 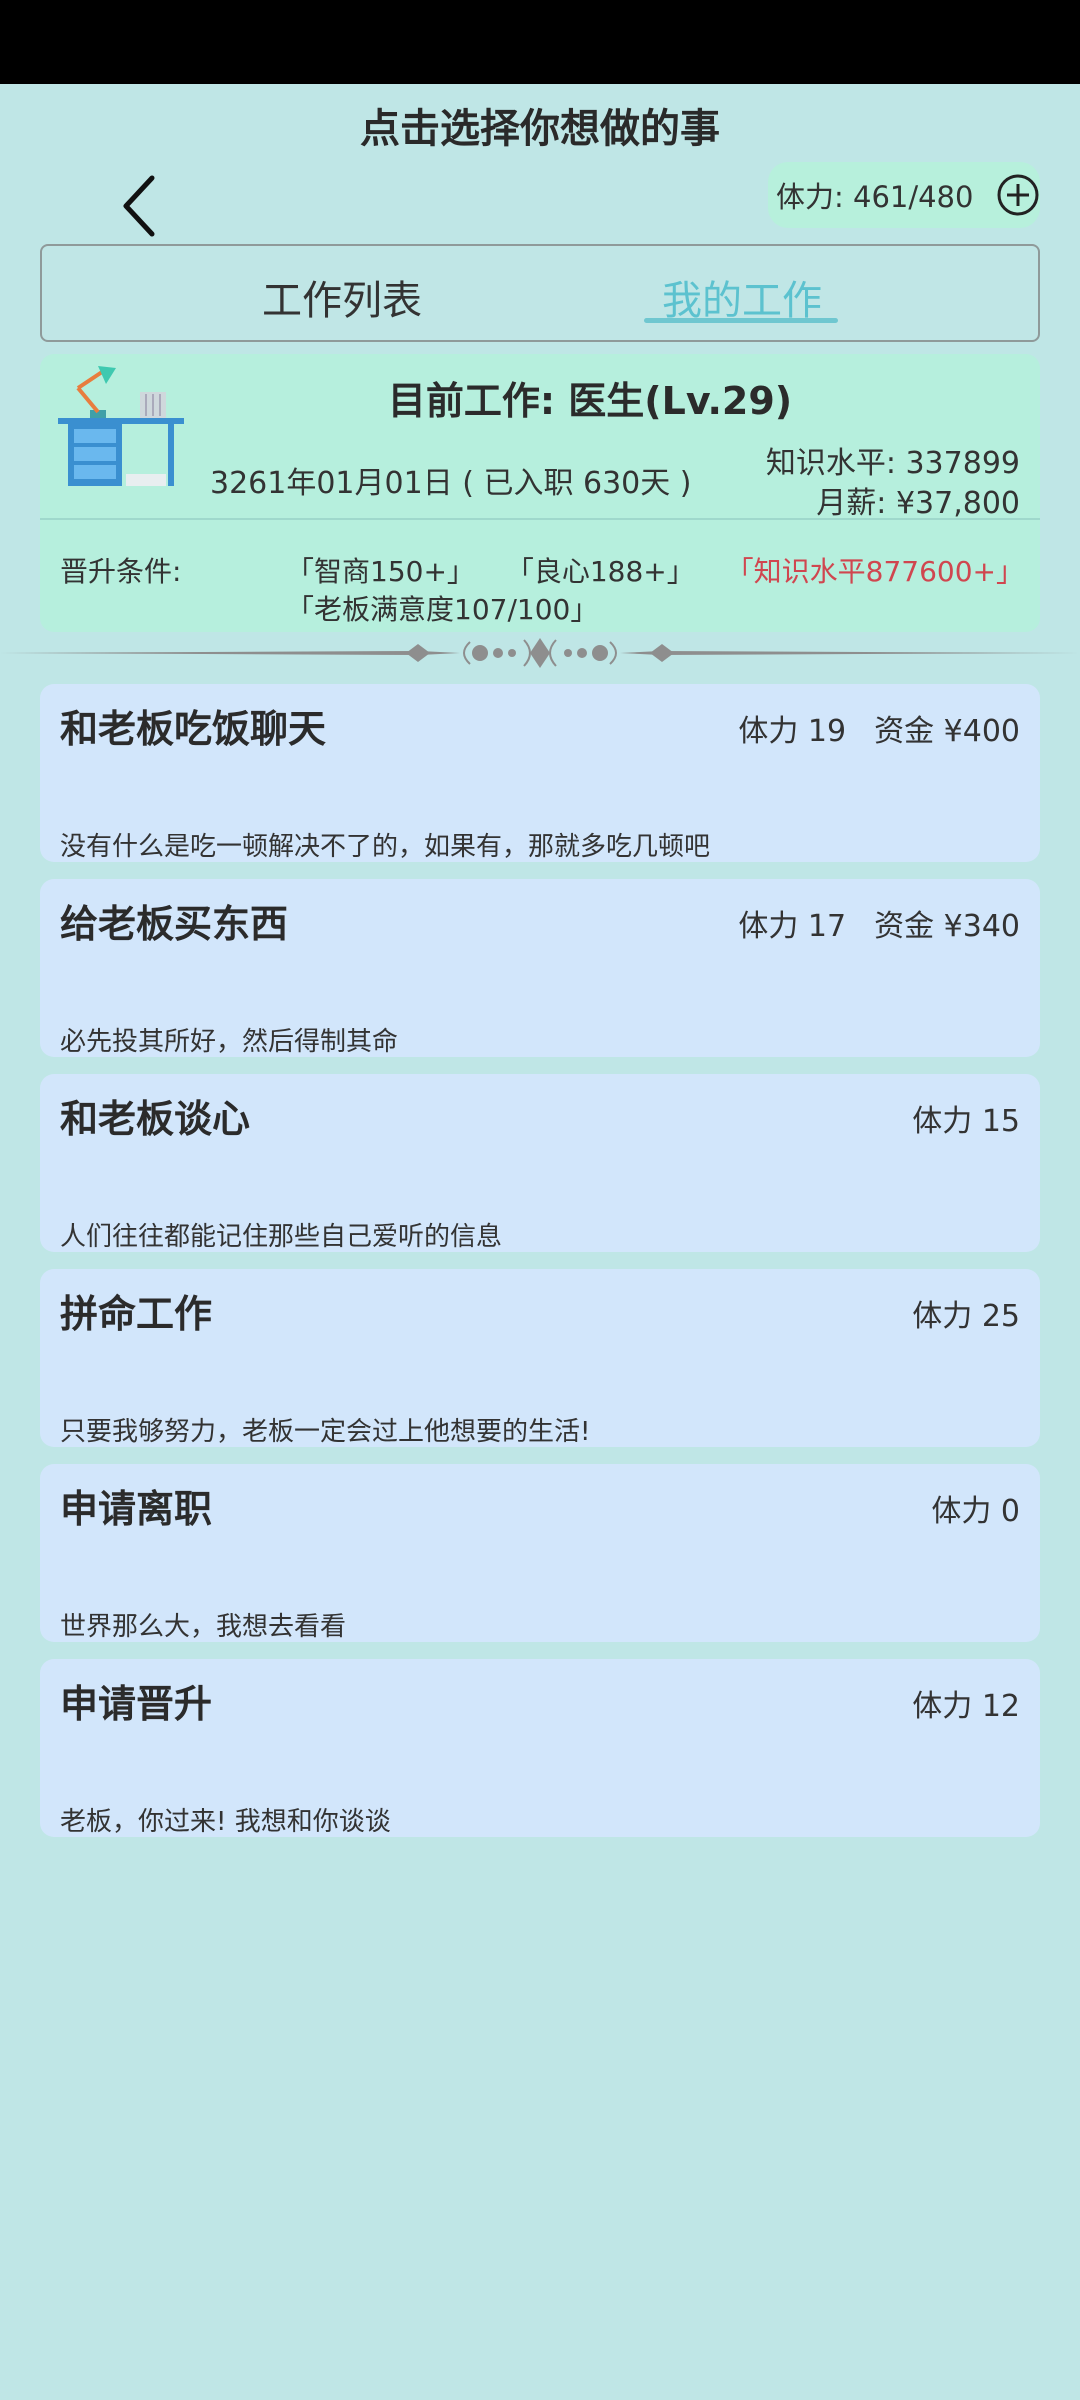 What do you see at coordinates (380, 571) in the screenshot?
I see `condition-iq: 「智商150+」` at bounding box center [380, 571].